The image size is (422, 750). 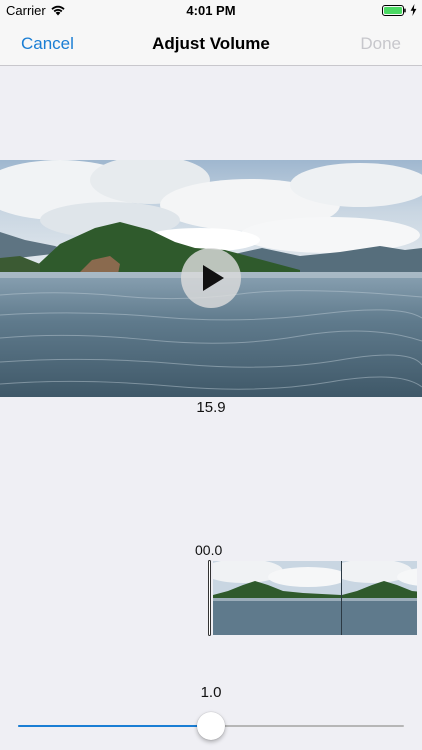 What do you see at coordinates (394, 10) in the screenshot?
I see `battery-full-icon` at bounding box center [394, 10].